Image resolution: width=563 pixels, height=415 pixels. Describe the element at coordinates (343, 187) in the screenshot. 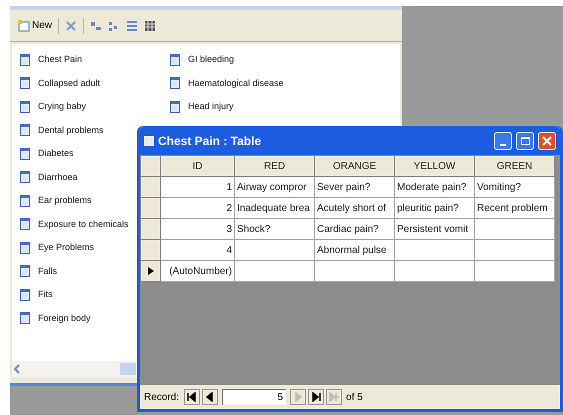

I see `table-cell: Sever pain?` at that location.